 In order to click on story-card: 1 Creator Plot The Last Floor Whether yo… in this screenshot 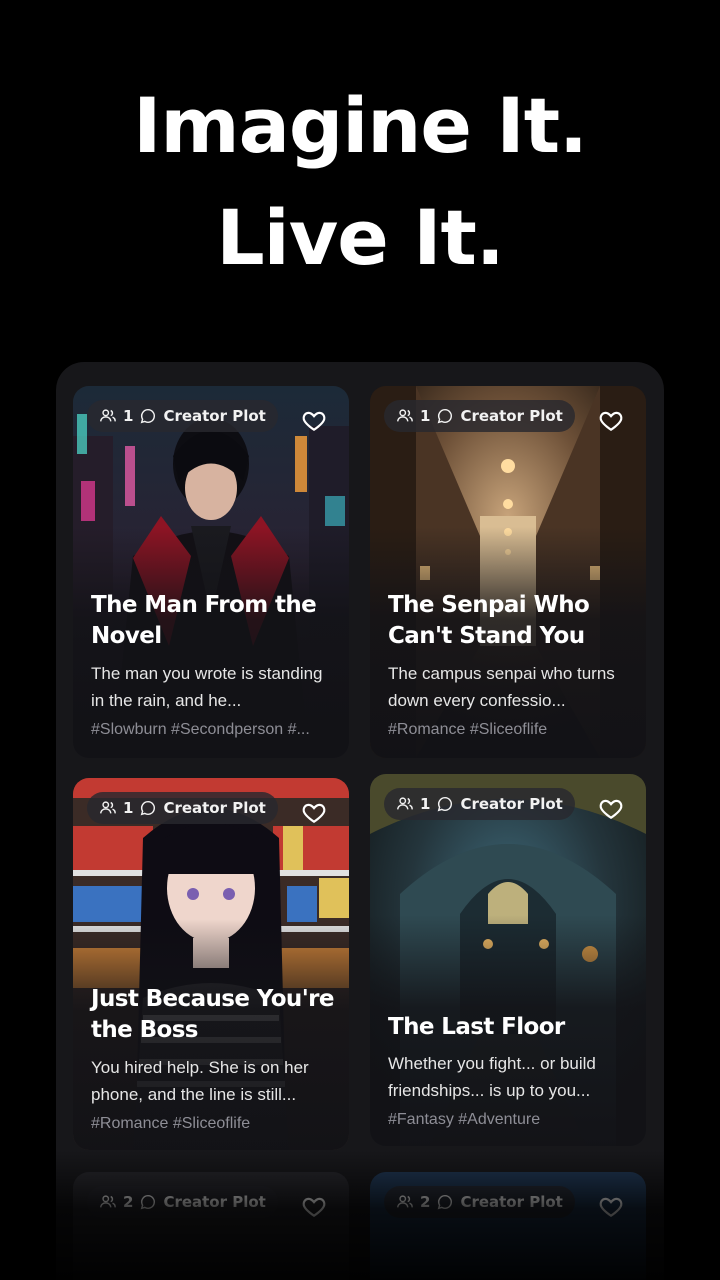, I will do `click(508, 960)`.